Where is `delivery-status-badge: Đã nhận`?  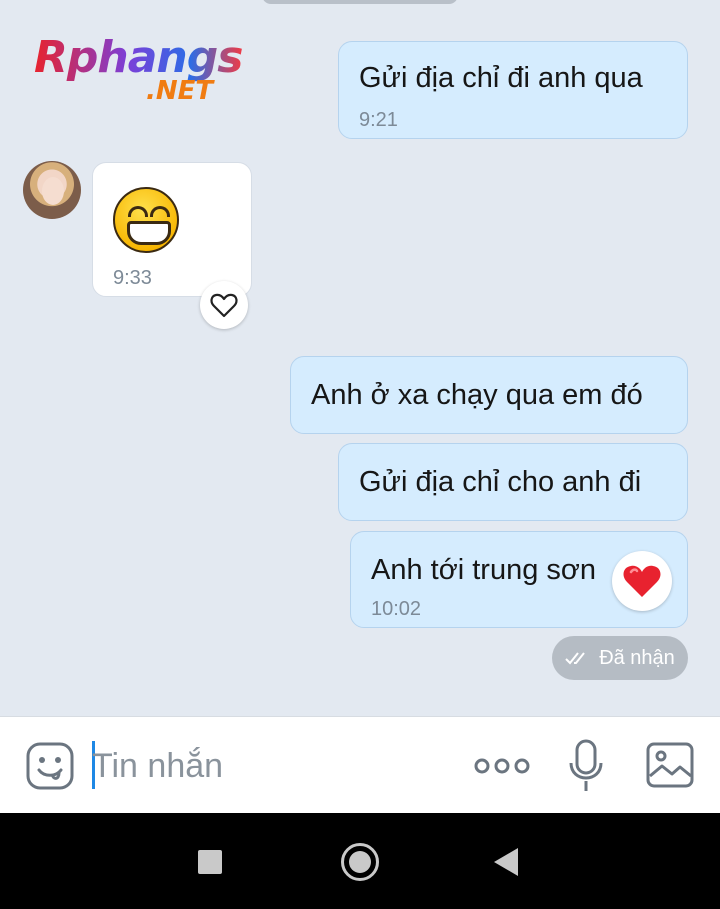
delivery-status-badge: Đã nhận is located at coordinates (620, 658).